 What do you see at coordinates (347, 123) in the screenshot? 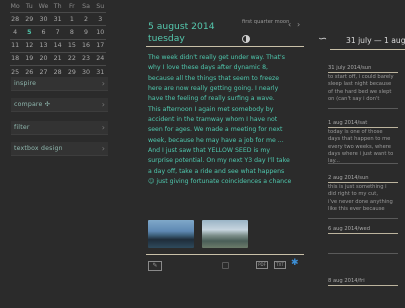
I see `timeline-entry-date: 1 aug 2014/sat` at bounding box center [347, 123].